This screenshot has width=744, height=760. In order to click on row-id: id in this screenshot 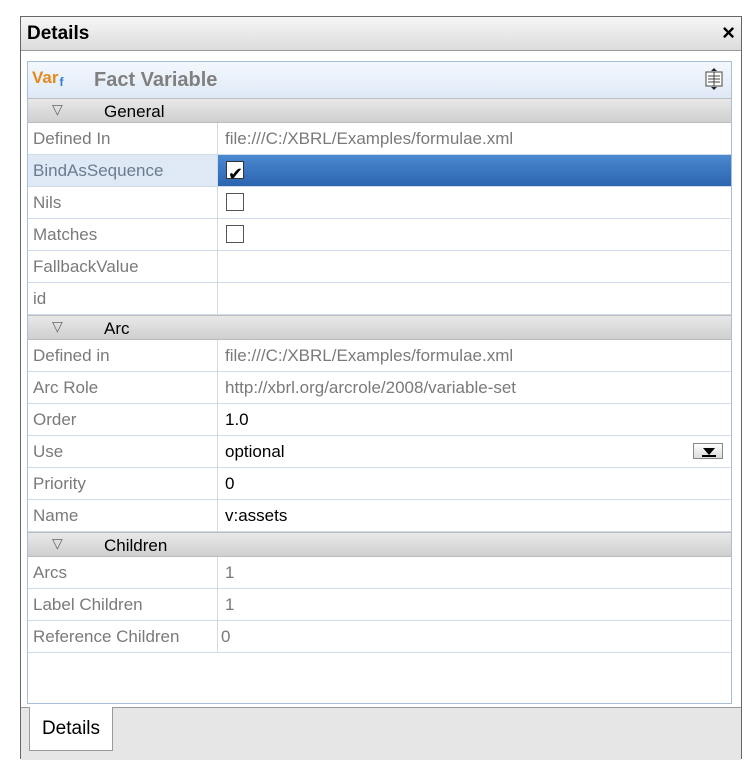, I will do `click(379, 299)`.